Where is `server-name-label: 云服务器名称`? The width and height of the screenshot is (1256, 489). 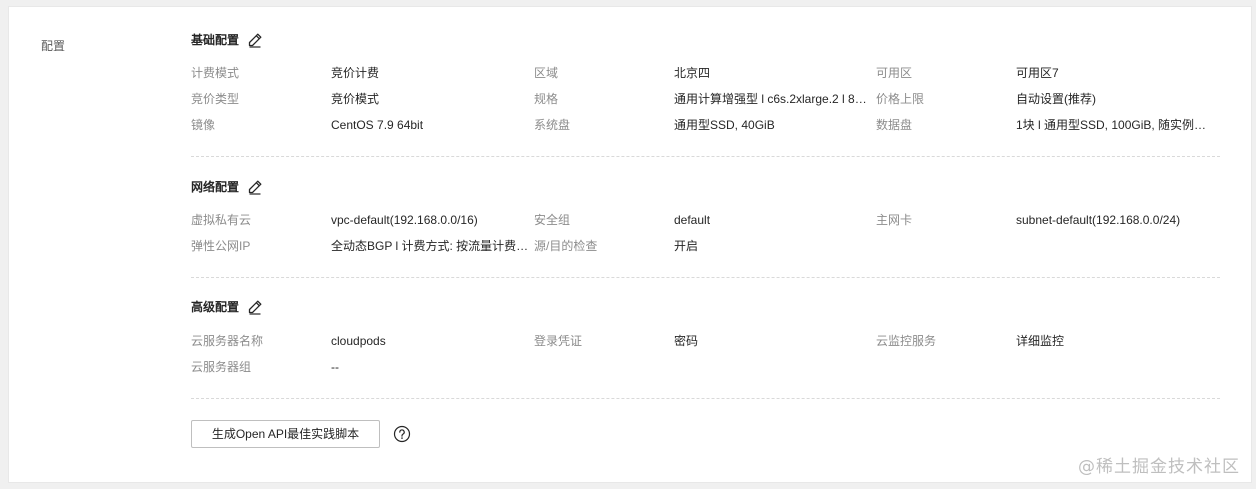 server-name-label: 云服务器名称 is located at coordinates (227, 341).